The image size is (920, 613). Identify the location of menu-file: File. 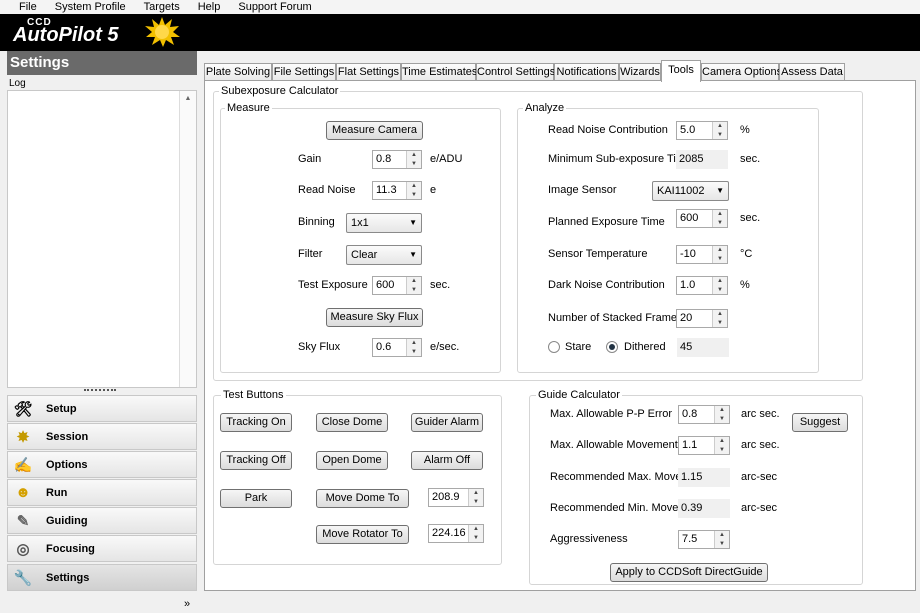
(18, 7).